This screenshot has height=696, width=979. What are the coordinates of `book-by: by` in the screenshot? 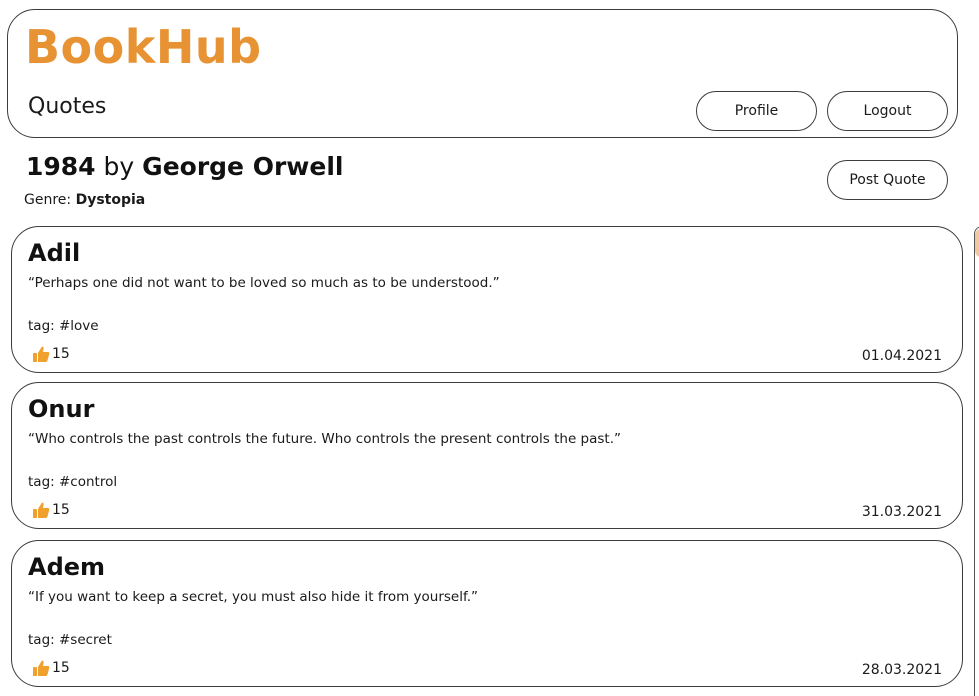 It's located at (119, 166).